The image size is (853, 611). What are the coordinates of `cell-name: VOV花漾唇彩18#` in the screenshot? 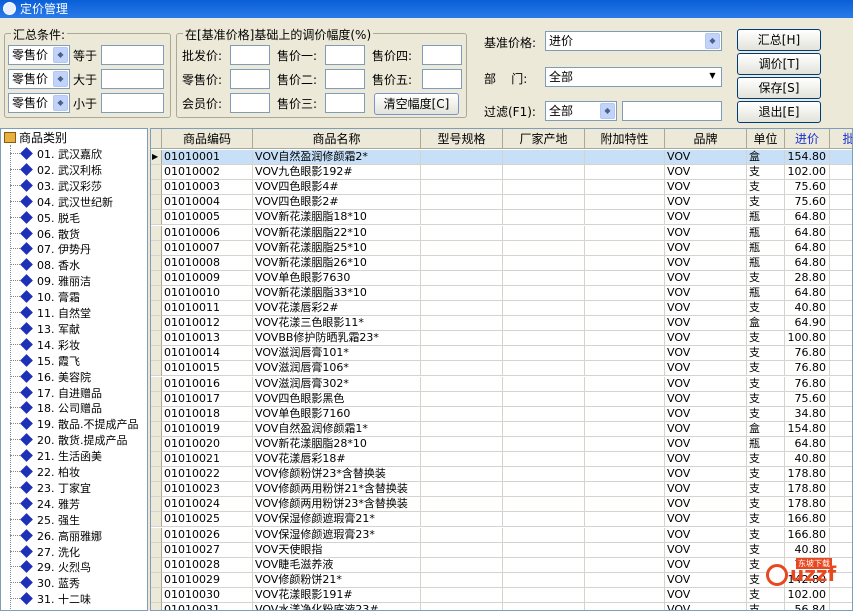 It's located at (337, 459).